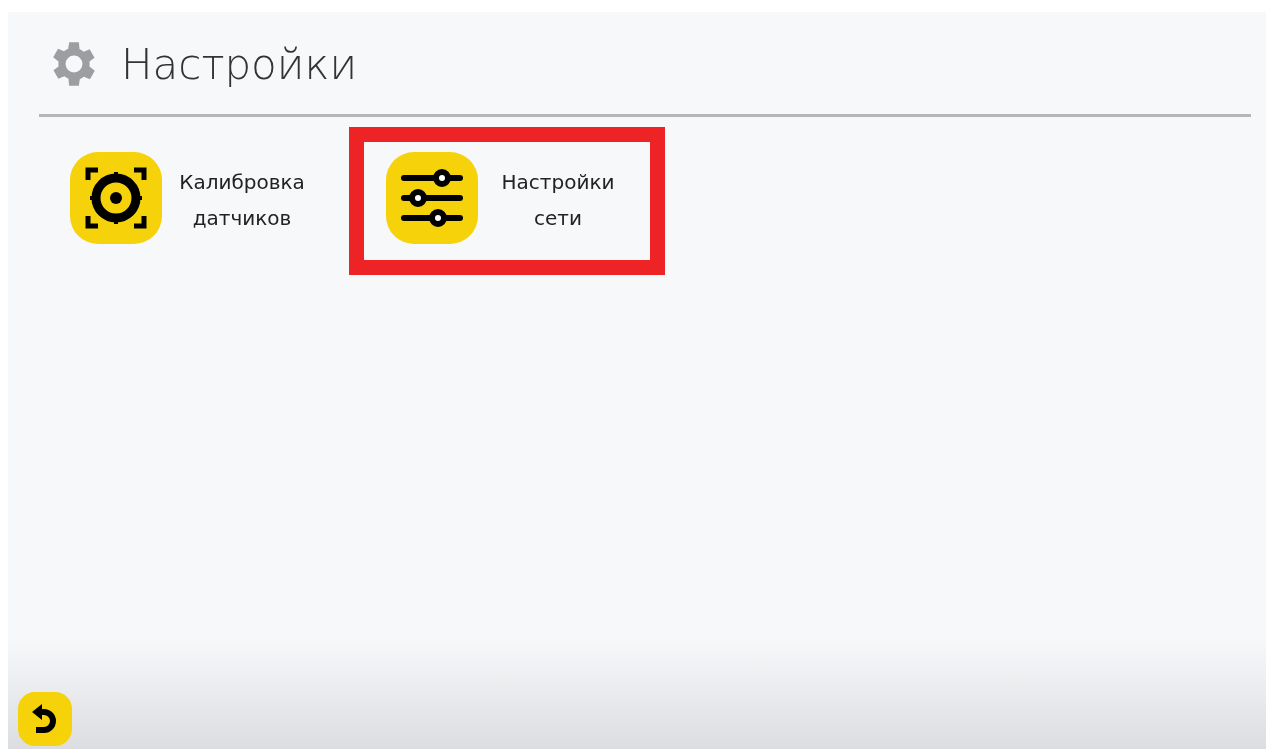 This screenshot has height=749, width=1266. Describe the element at coordinates (558, 200) in the screenshot. I see `tile-label: Настройки сети` at that location.